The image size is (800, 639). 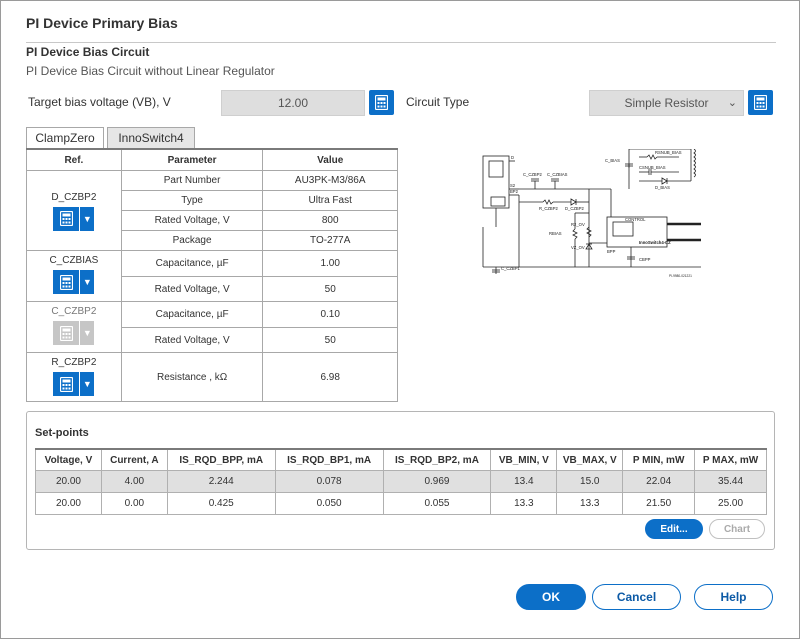 I want to click on column-header: IS_RQD_BP1, mA, so click(x=329, y=459).